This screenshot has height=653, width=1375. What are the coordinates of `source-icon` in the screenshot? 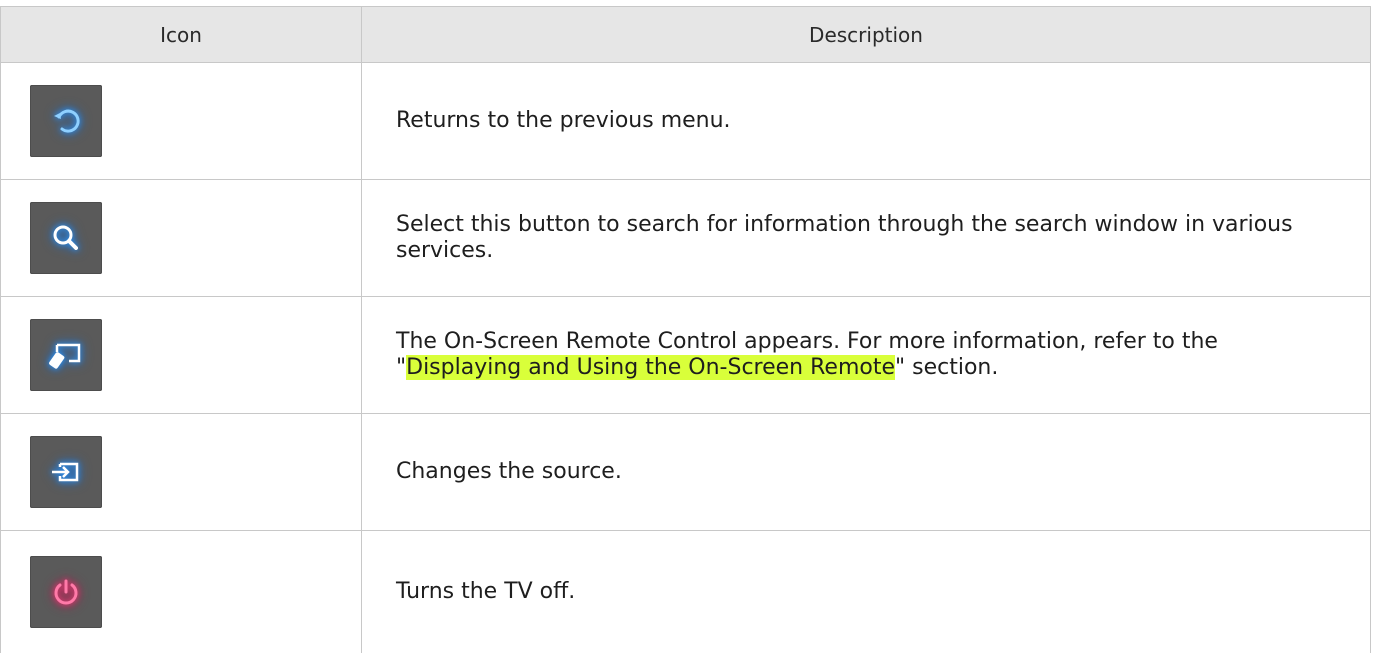 It's located at (66, 472).